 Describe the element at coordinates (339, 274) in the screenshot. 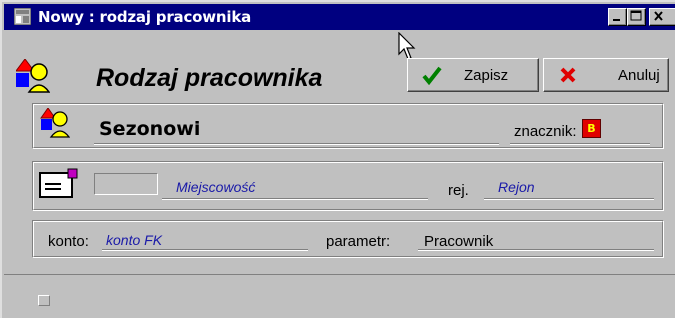

I see `status-separator` at that location.